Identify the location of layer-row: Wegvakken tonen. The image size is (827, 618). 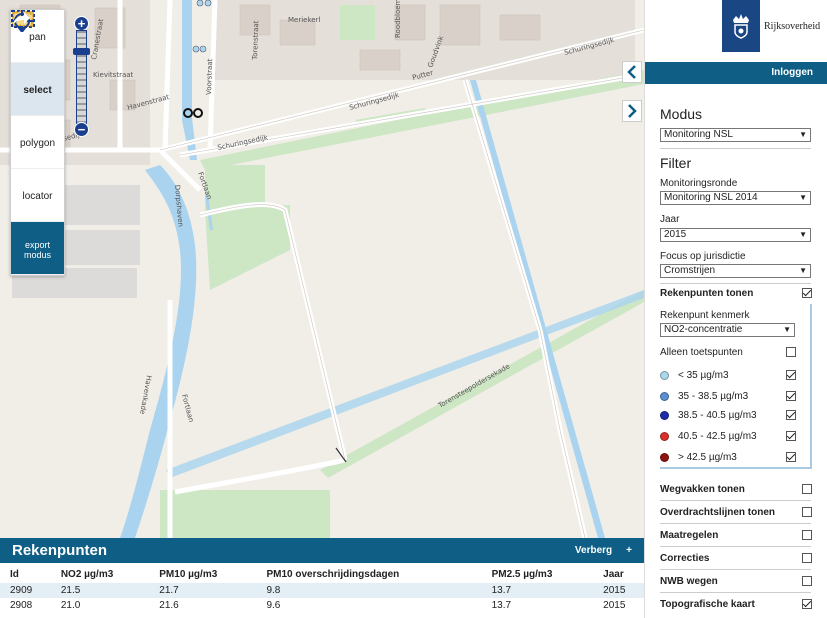
(736, 489).